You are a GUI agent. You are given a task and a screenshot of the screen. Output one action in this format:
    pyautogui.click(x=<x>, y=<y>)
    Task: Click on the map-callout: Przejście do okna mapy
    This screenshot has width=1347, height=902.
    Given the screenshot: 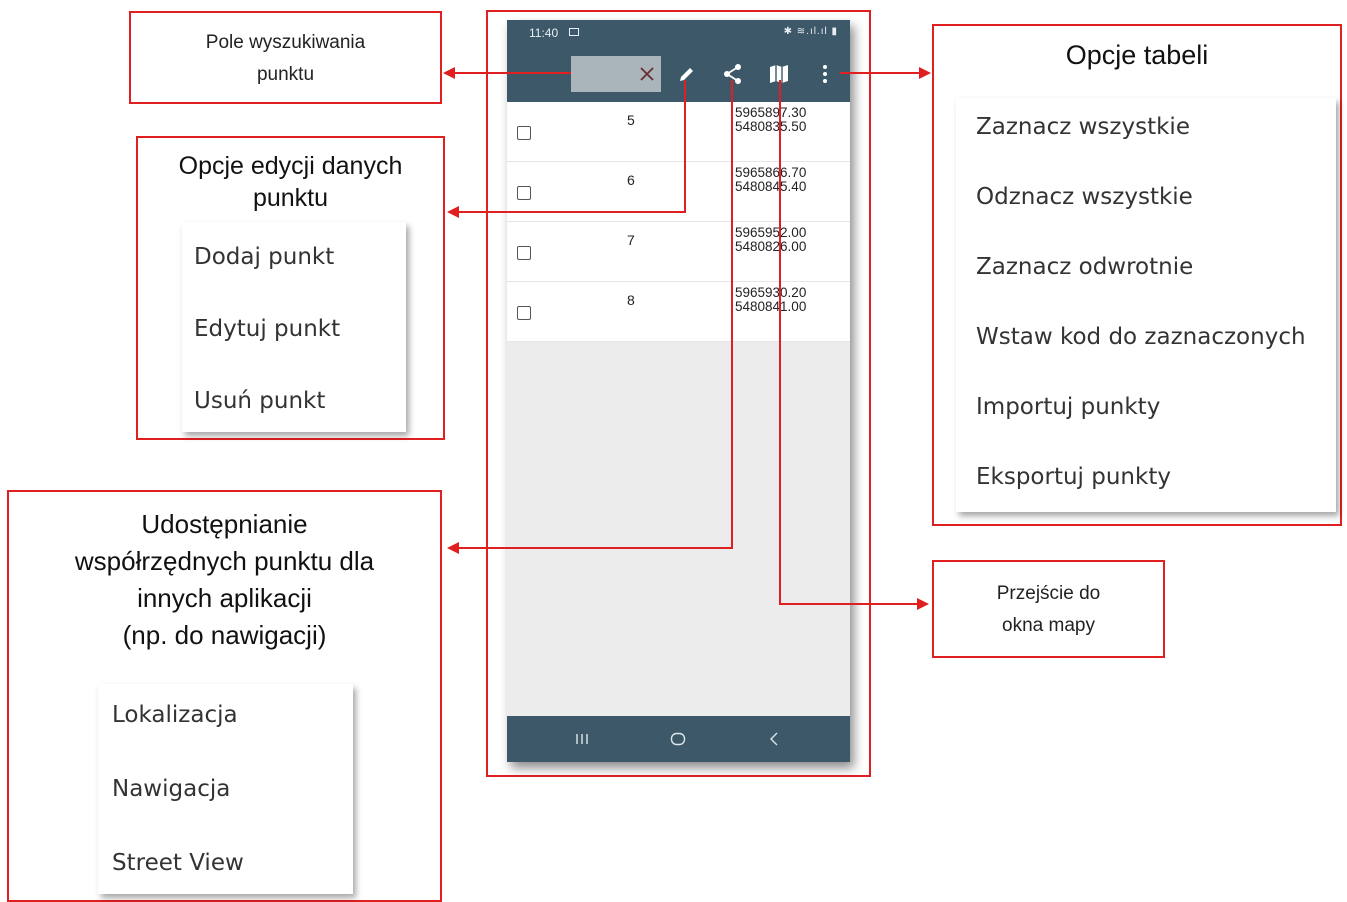 What is the action you would take?
    pyautogui.click(x=1048, y=609)
    